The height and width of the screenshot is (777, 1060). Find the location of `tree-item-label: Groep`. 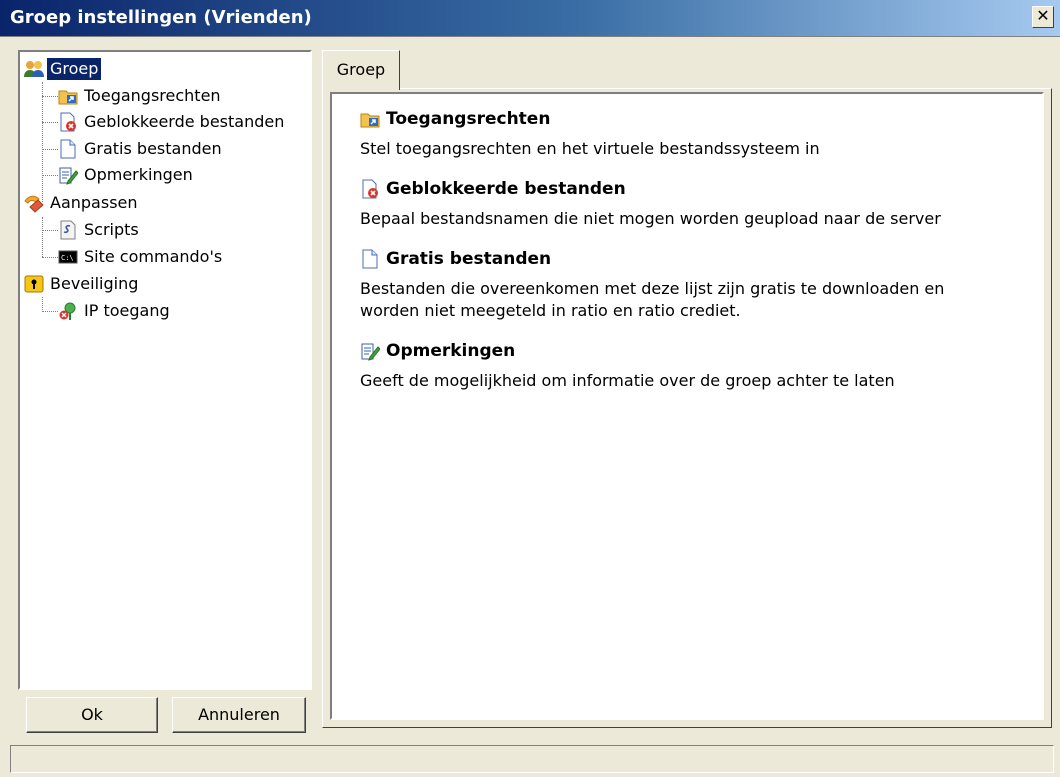

tree-item-label: Groep is located at coordinates (74, 69).